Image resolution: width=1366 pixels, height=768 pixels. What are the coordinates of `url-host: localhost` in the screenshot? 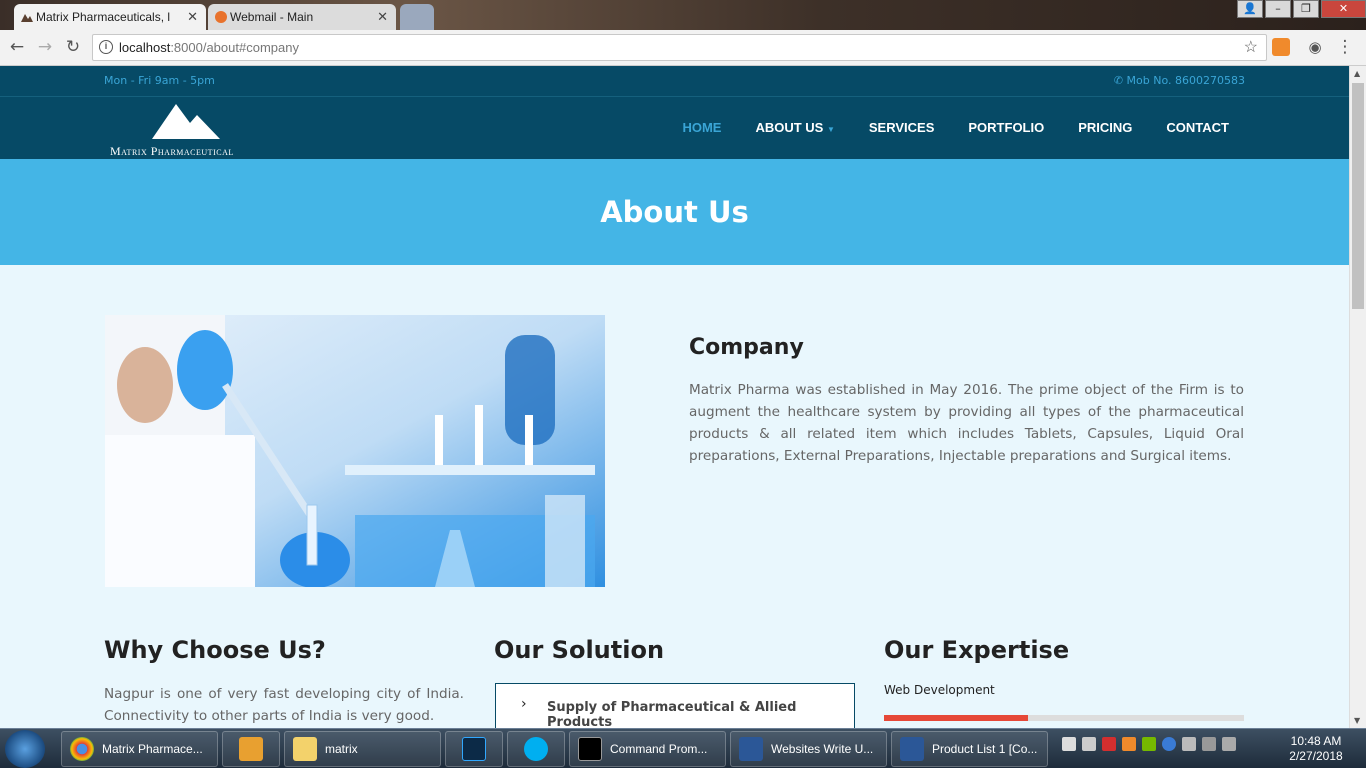 It's located at (145, 47).